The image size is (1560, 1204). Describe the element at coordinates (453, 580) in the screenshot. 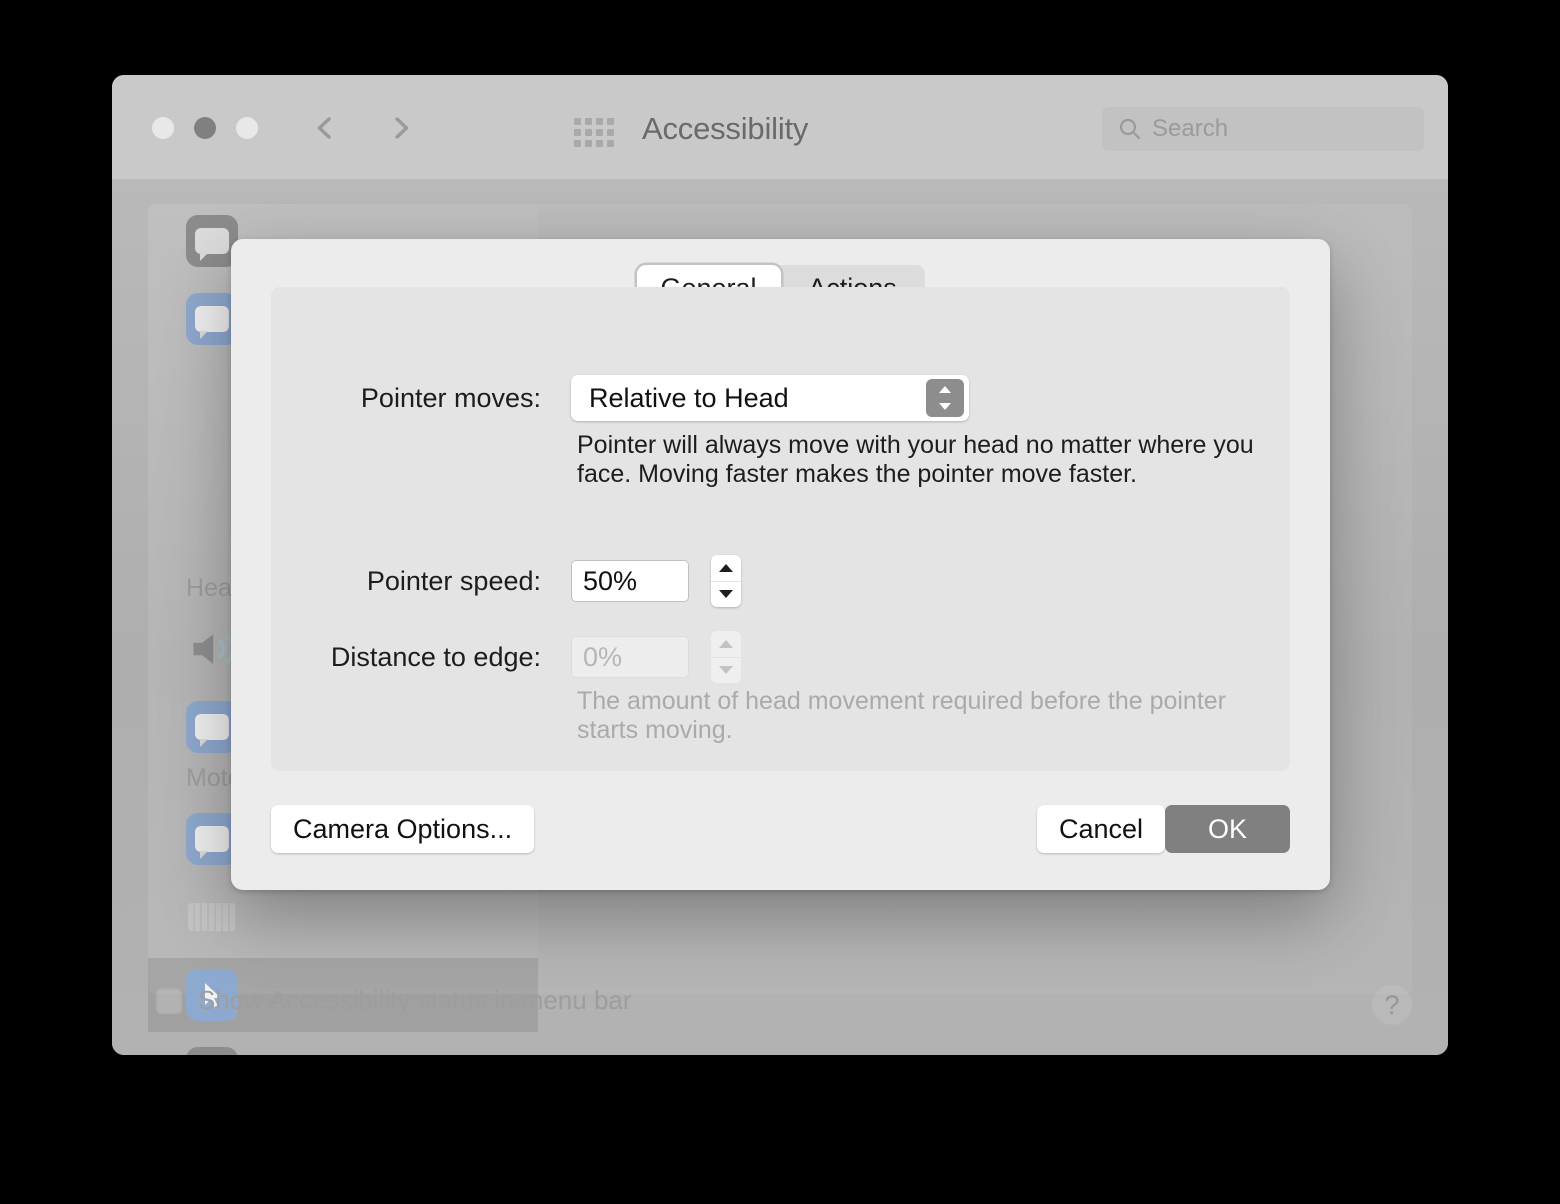

I see `pointer-speed-label: Pointer speed:` at that location.